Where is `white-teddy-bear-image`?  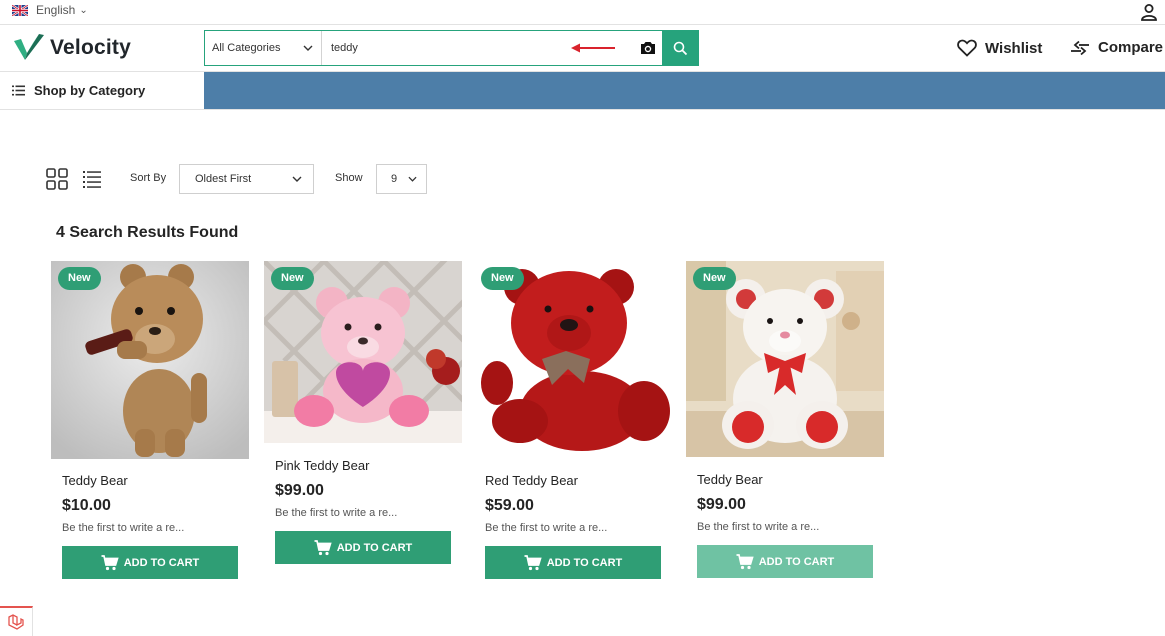
white-teddy-bear-image is located at coordinates (785, 359).